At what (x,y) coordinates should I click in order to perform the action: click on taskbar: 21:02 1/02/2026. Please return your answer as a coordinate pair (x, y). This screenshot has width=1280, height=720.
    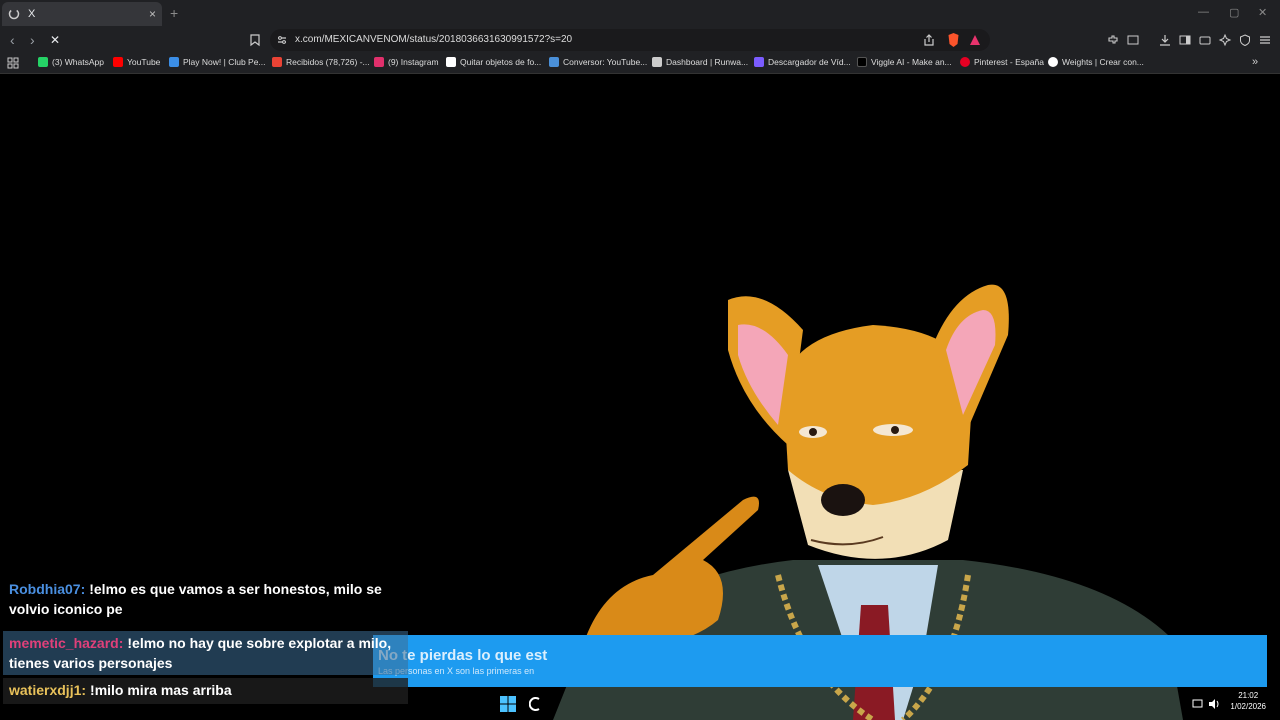
    Looking at the image, I should click on (640, 705).